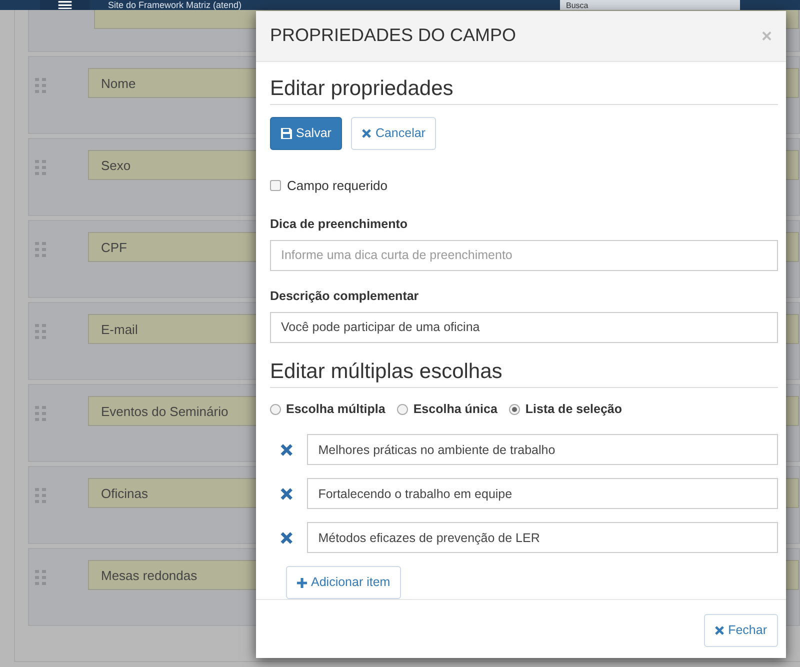 The image size is (800, 667). I want to click on search-field: Busca, so click(650, 5).